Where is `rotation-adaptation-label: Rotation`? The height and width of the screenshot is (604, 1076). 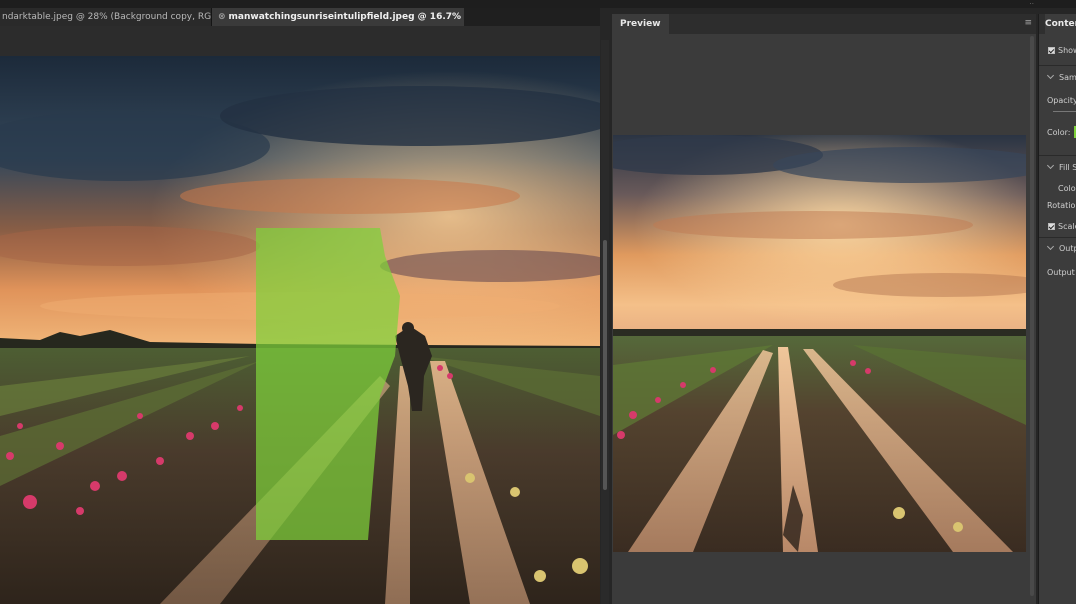
rotation-adaptation-label: Rotation is located at coordinates (1061, 205).